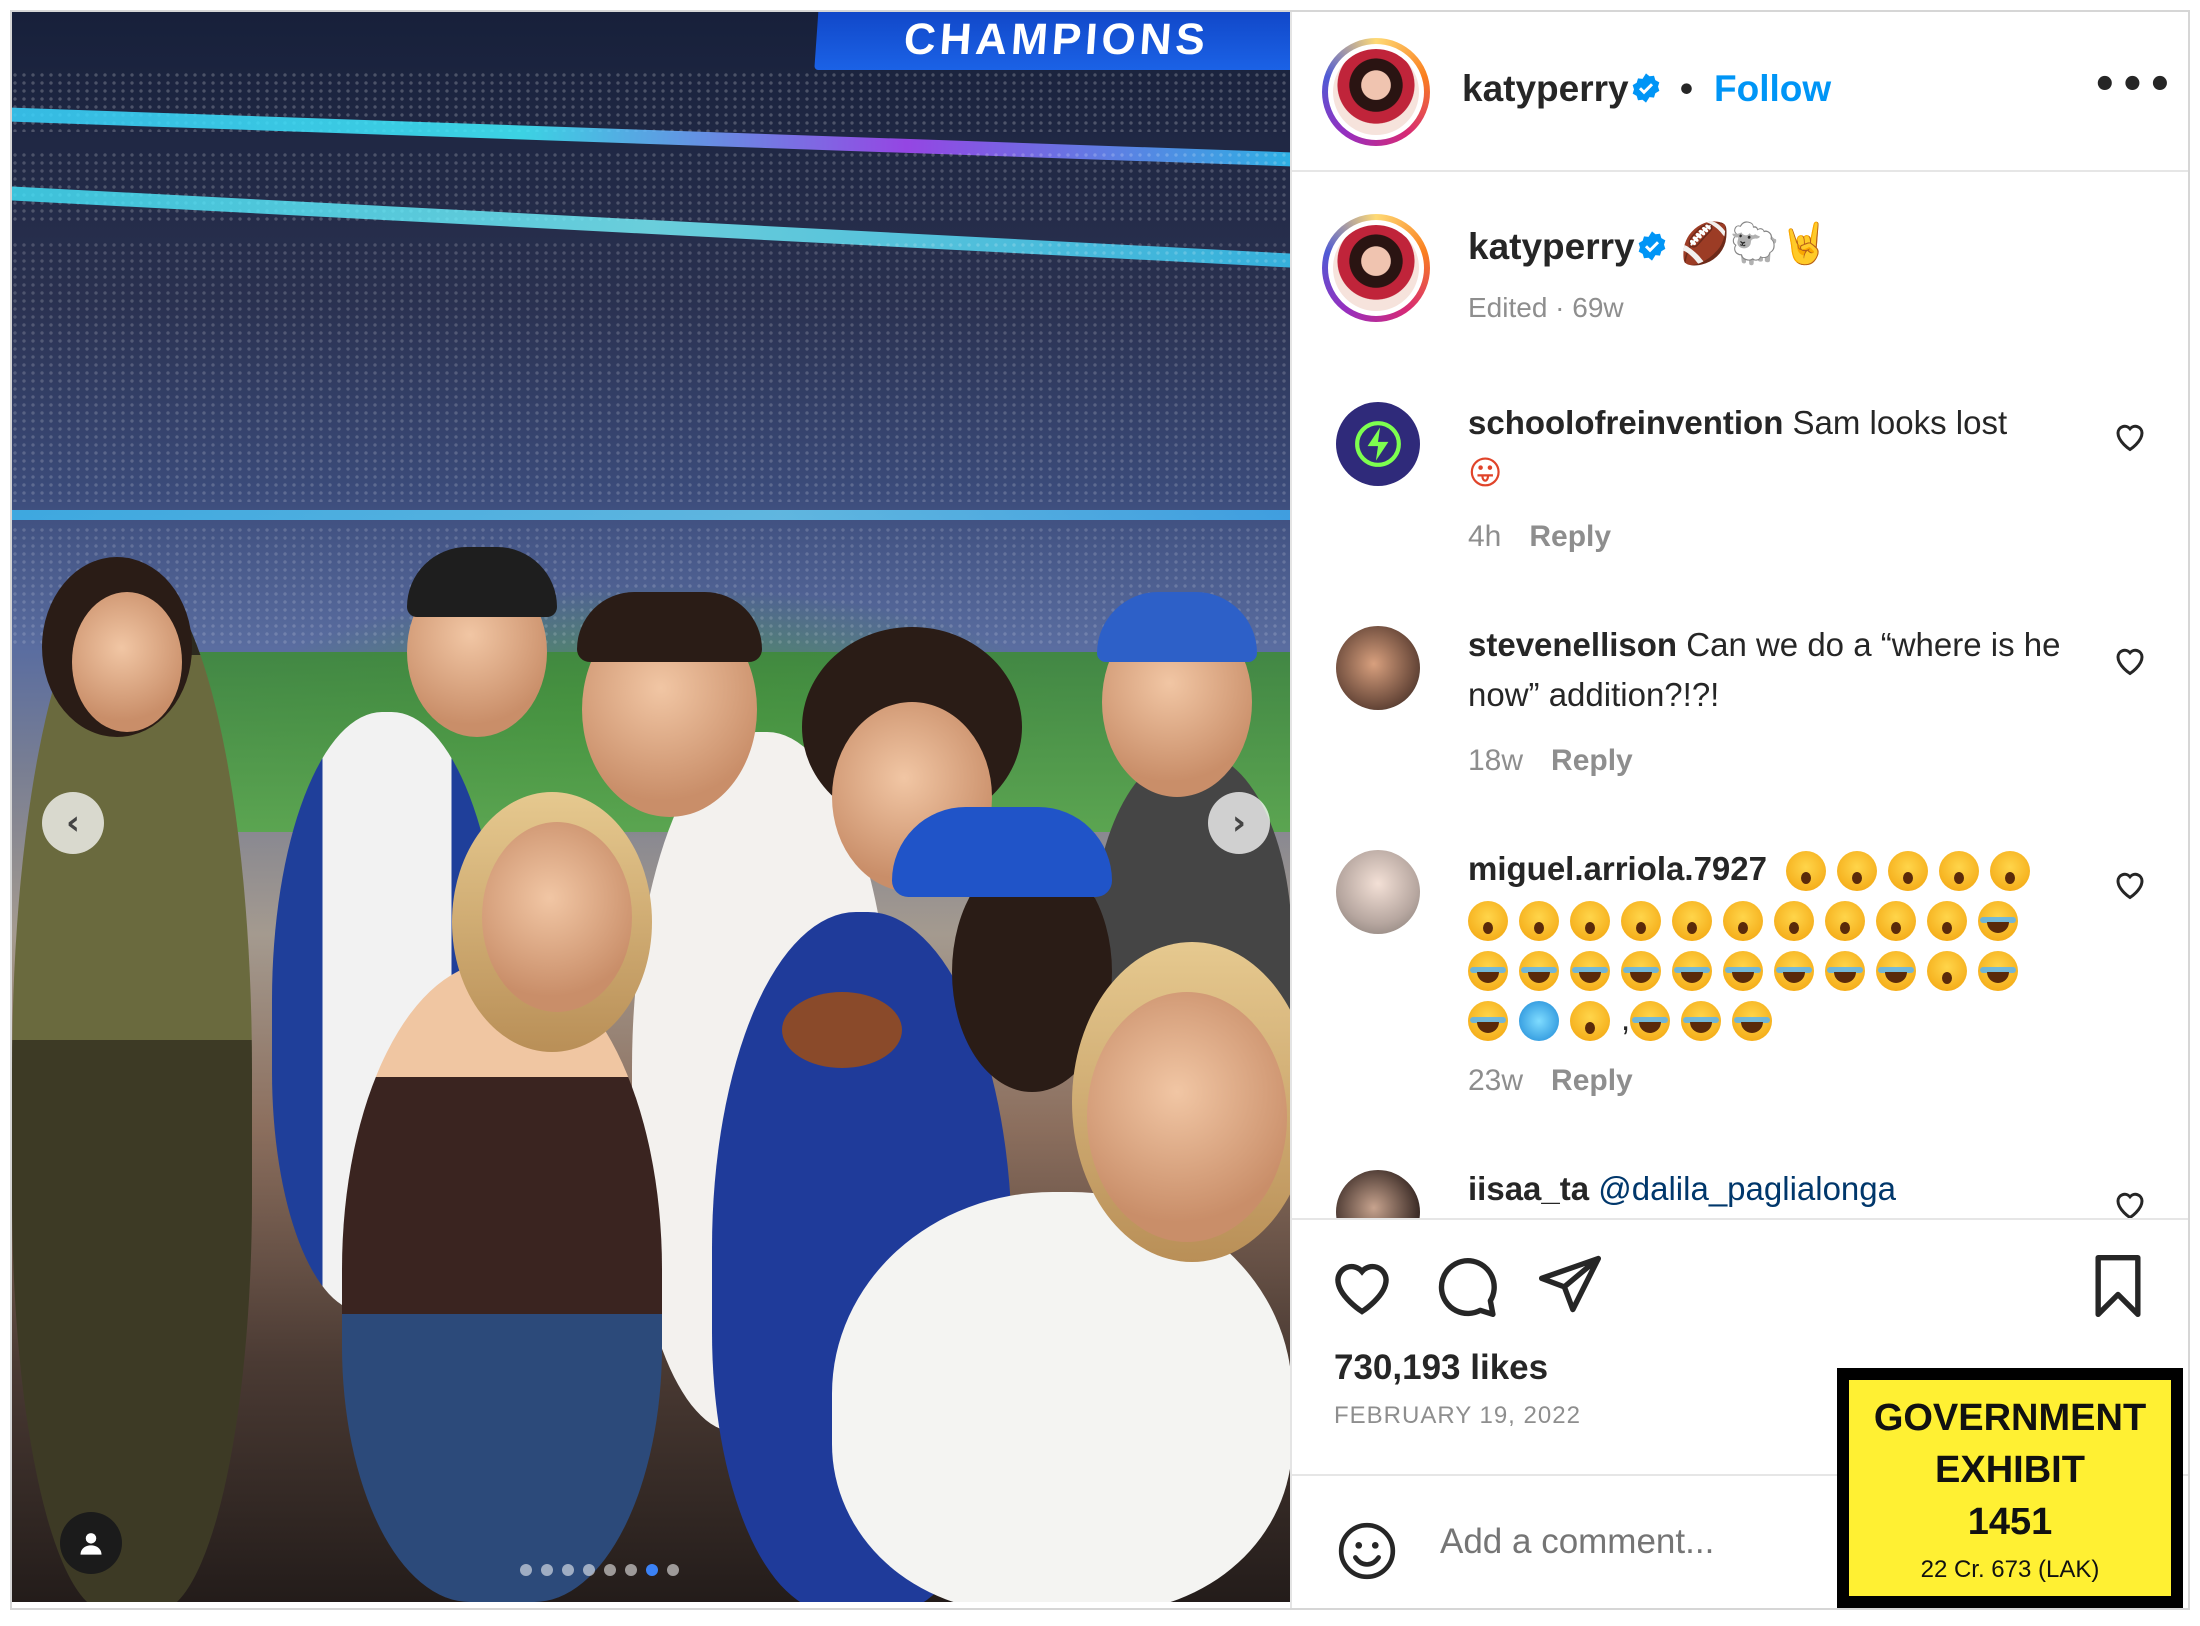 Image resolution: width=2200 pixels, height=1626 pixels. What do you see at coordinates (1367, 1551) in the screenshot?
I see `smiley-icon` at bounding box center [1367, 1551].